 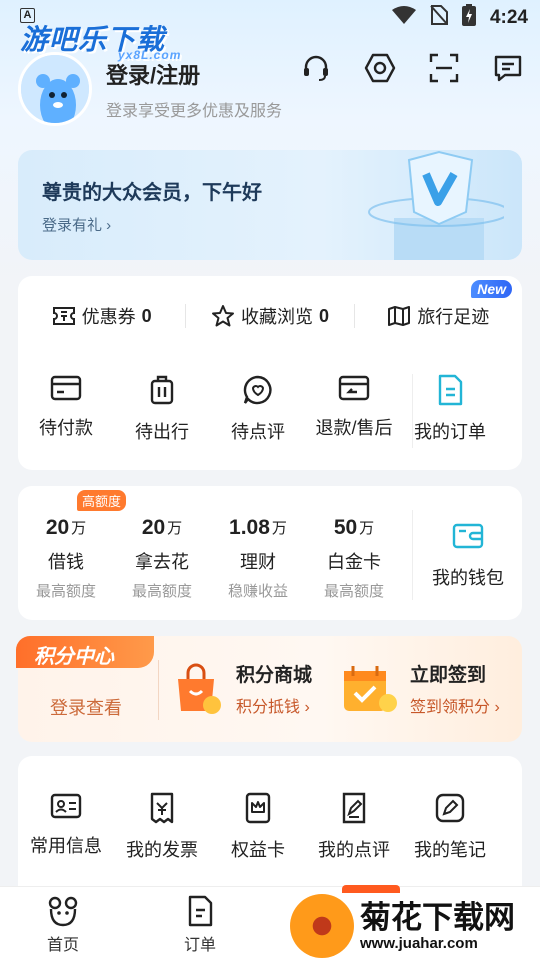 I want to click on finance-value: 50, so click(x=345, y=527).